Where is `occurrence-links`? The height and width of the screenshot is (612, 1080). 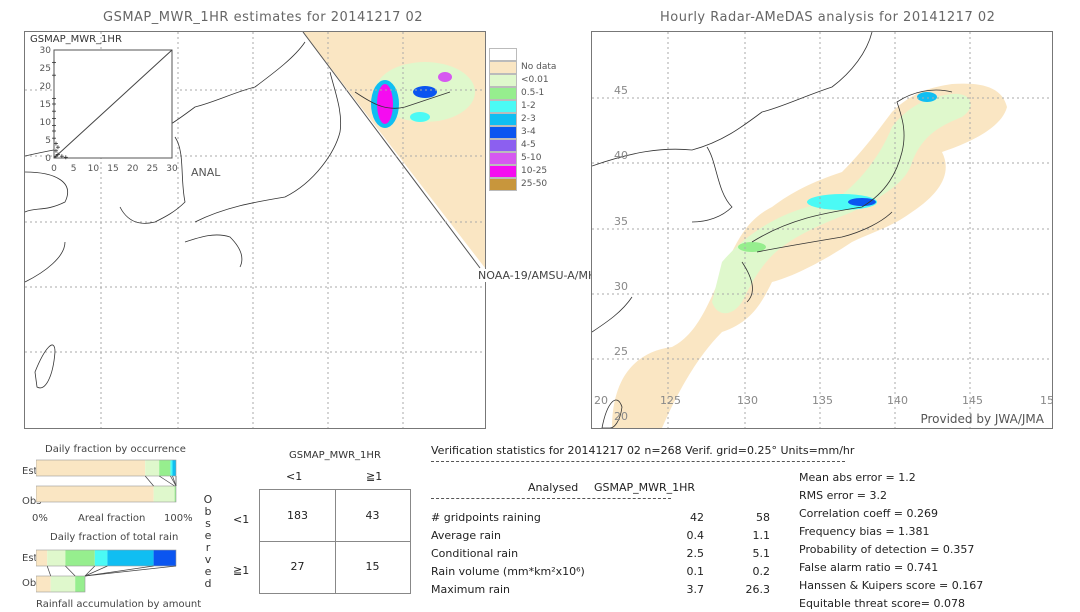 occurrence-links is located at coordinates (160, 481).